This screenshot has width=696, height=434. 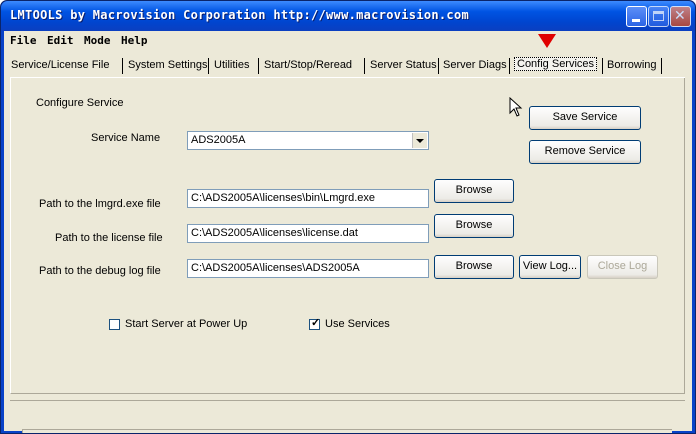 I want to click on debug-log-path-label: Path to the debug log file, so click(x=100, y=271).